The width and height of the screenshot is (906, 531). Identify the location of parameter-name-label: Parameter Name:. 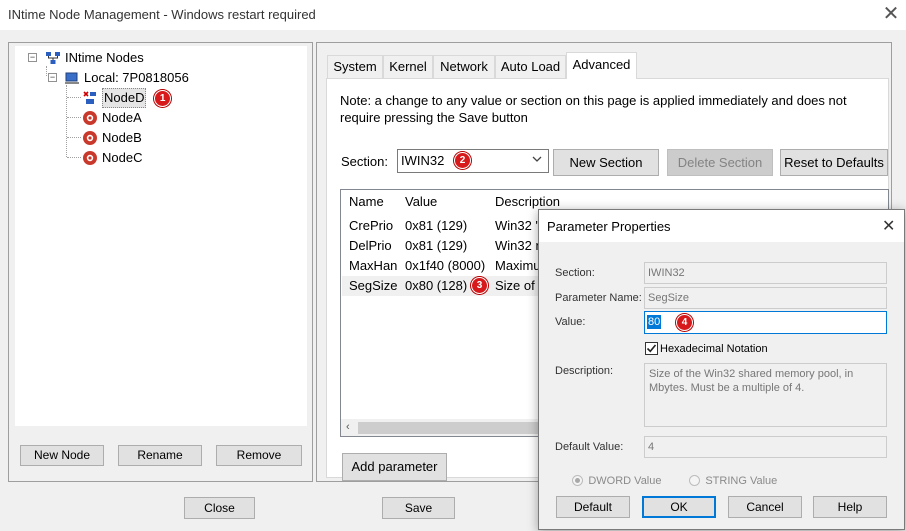
(598, 298).